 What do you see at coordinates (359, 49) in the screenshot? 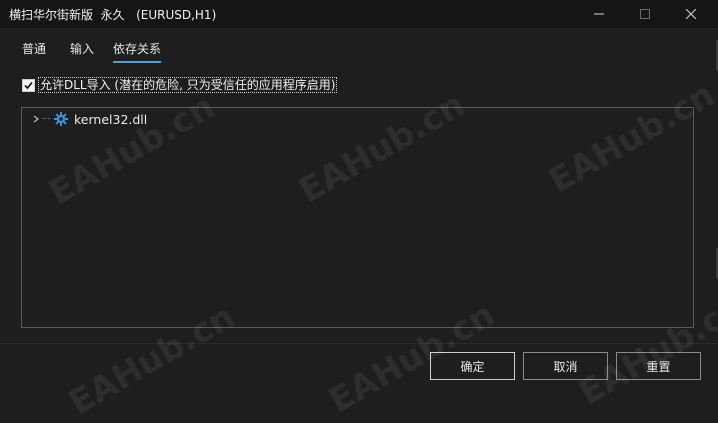
I see `tab-bar: 普通 输入 依存关系` at bounding box center [359, 49].